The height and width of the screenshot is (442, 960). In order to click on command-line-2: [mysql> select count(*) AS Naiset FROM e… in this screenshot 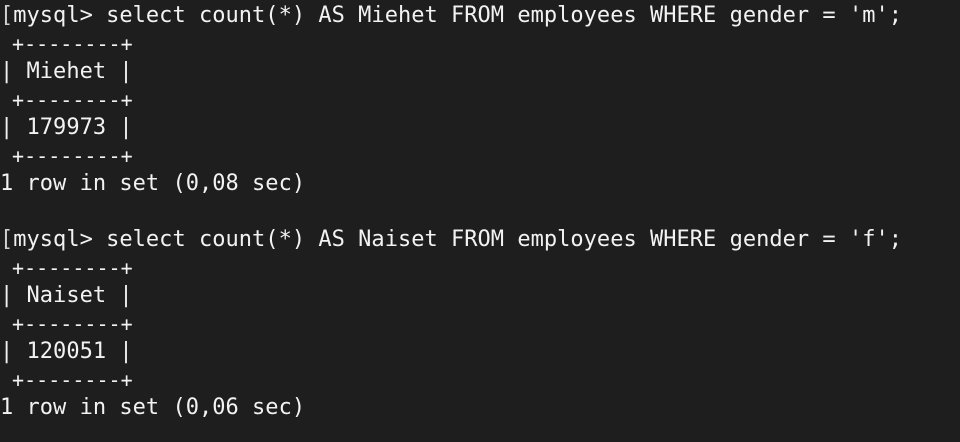, I will do `click(480, 240)`.